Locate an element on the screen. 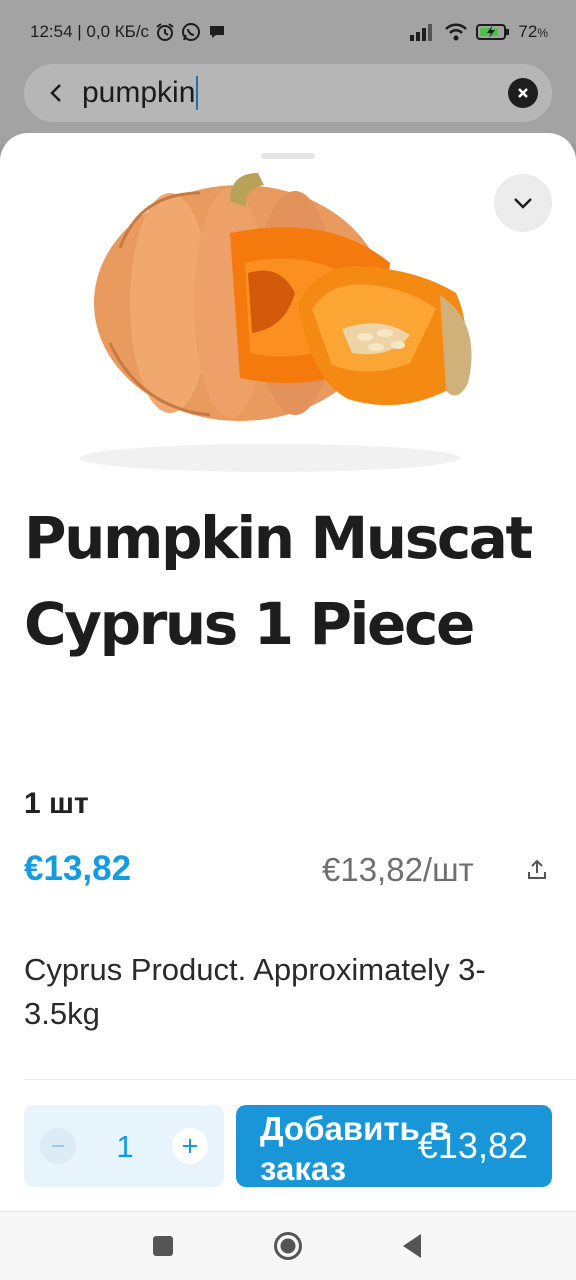 The height and width of the screenshot is (1280, 576). close-icon is located at coordinates (523, 93).